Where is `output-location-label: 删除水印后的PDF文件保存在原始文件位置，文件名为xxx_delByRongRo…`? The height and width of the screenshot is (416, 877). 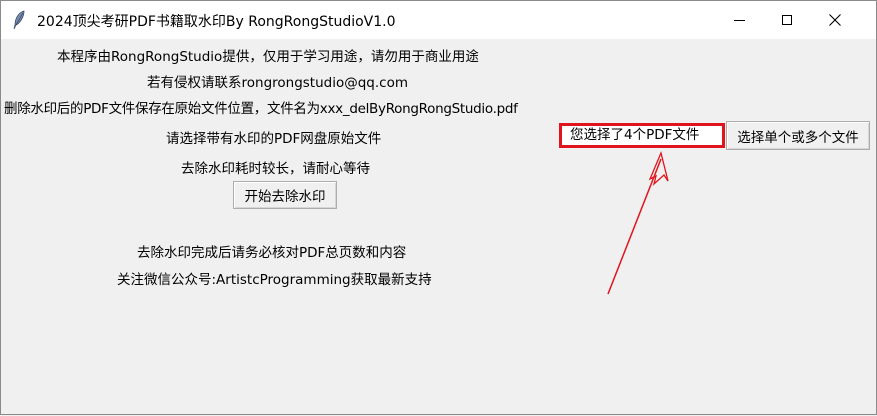 output-location-label: 删除水印后的PDF文件保存在原始文件位置，文件名为xxx_delByRongRo… is located at coordinates (261, 109).